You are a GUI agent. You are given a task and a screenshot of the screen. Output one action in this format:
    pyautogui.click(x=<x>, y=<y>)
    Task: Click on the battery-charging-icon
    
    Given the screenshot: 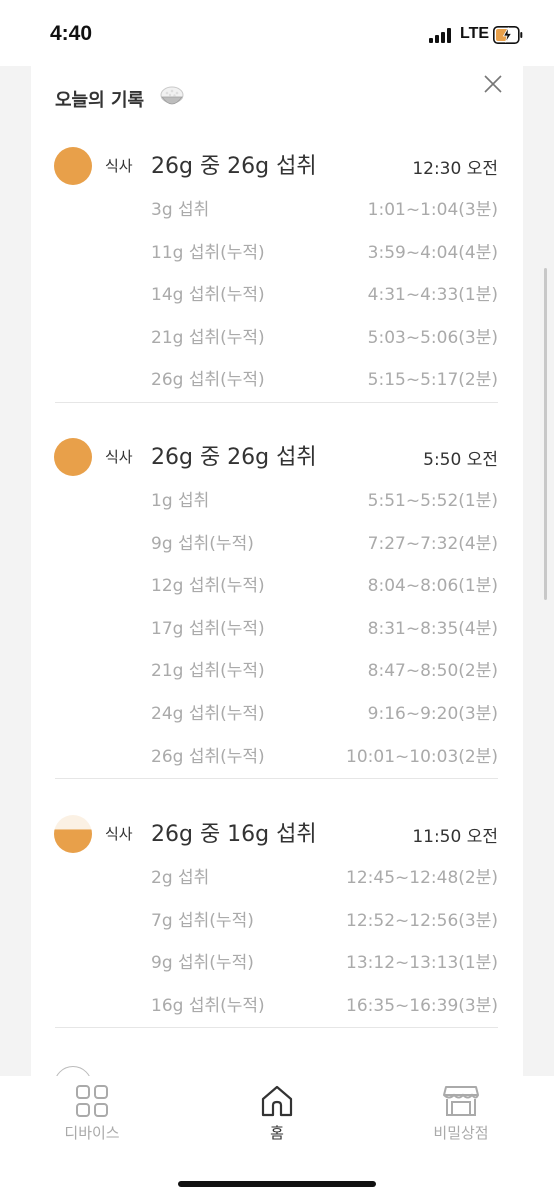 What is the action you would take?
    pyautogui.click(x=508, y=35)
    